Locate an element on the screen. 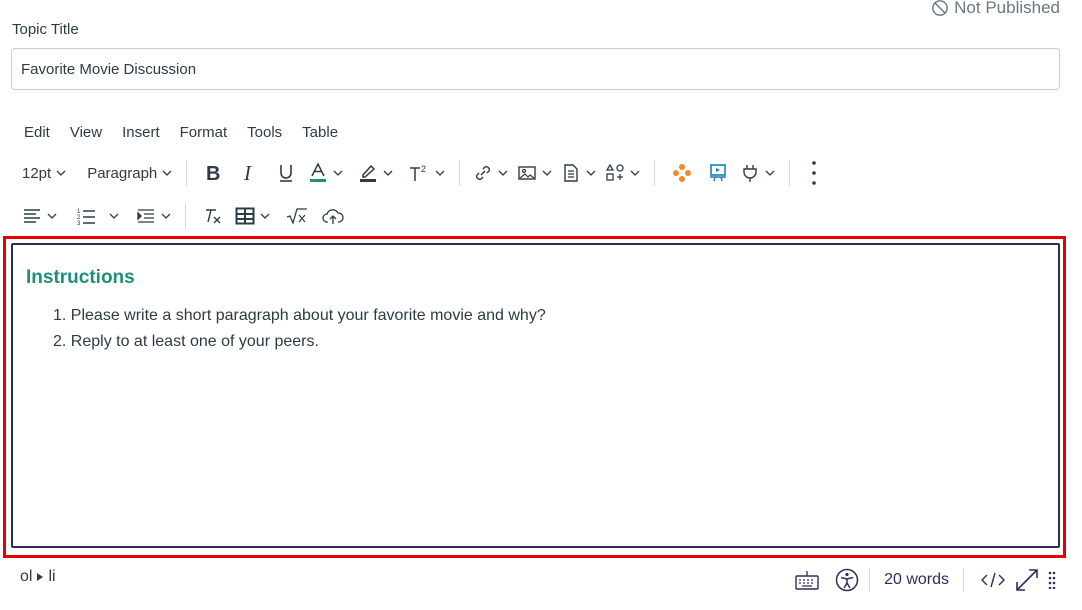 This screenshot has height=610, width=1082. document-icon is located at coordinates (571, 173).